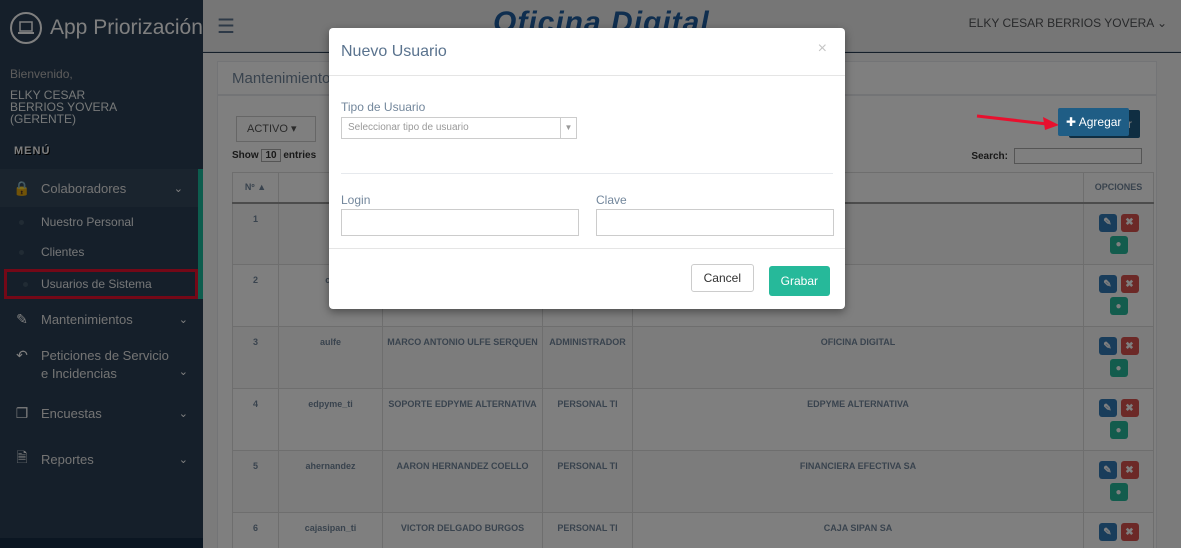 The height and width of the screenshot is (548, 1181). I want to click on user-type-placeholder: Seleccionar tipo de usuario, so click(408, 127).